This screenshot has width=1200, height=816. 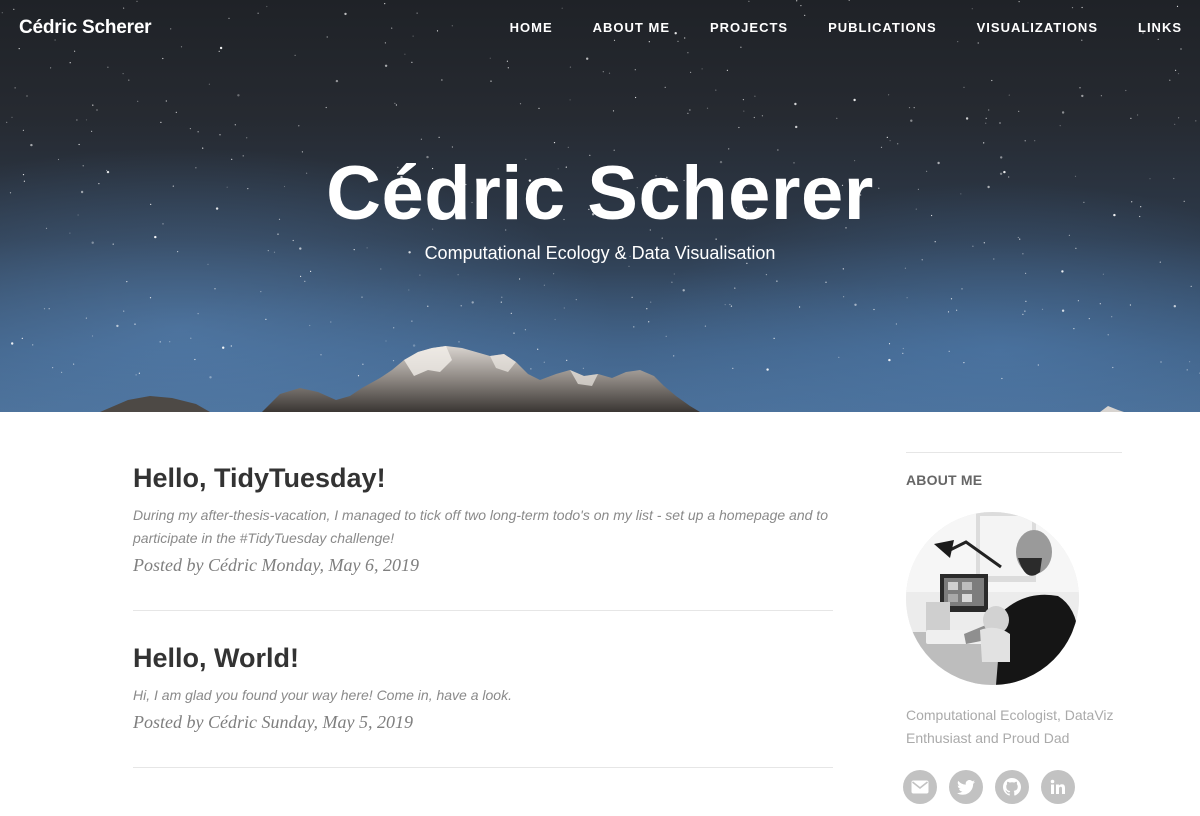 I want to click on twitter-link, so click(x=966, y=787).